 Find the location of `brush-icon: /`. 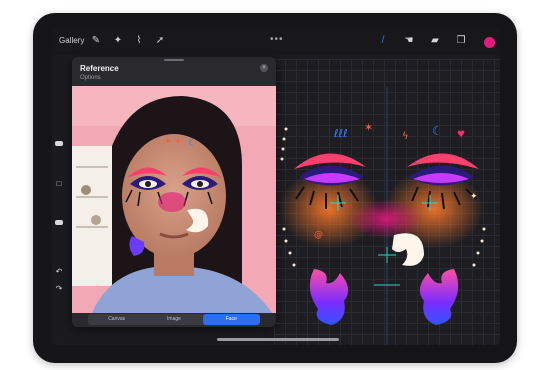

brush-icon: / is located at coordinates (383, 41).